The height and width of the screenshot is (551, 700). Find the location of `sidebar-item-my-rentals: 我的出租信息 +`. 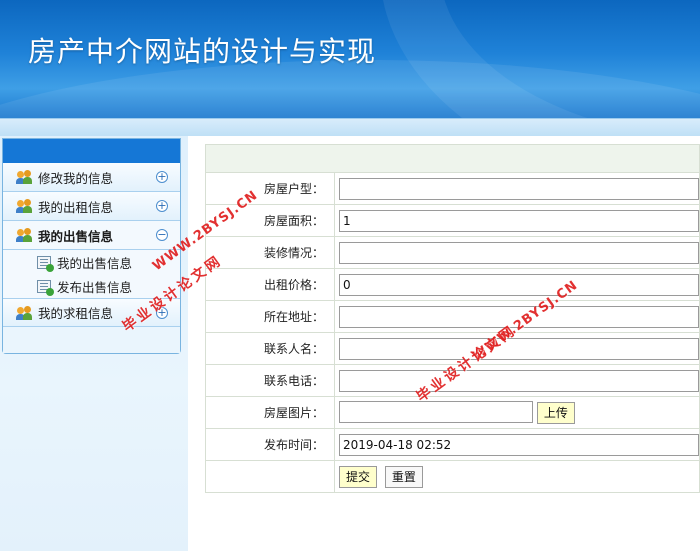

sidebar-item-my-rentals: 我的出租信息 + is located at coordinates (91, 206).